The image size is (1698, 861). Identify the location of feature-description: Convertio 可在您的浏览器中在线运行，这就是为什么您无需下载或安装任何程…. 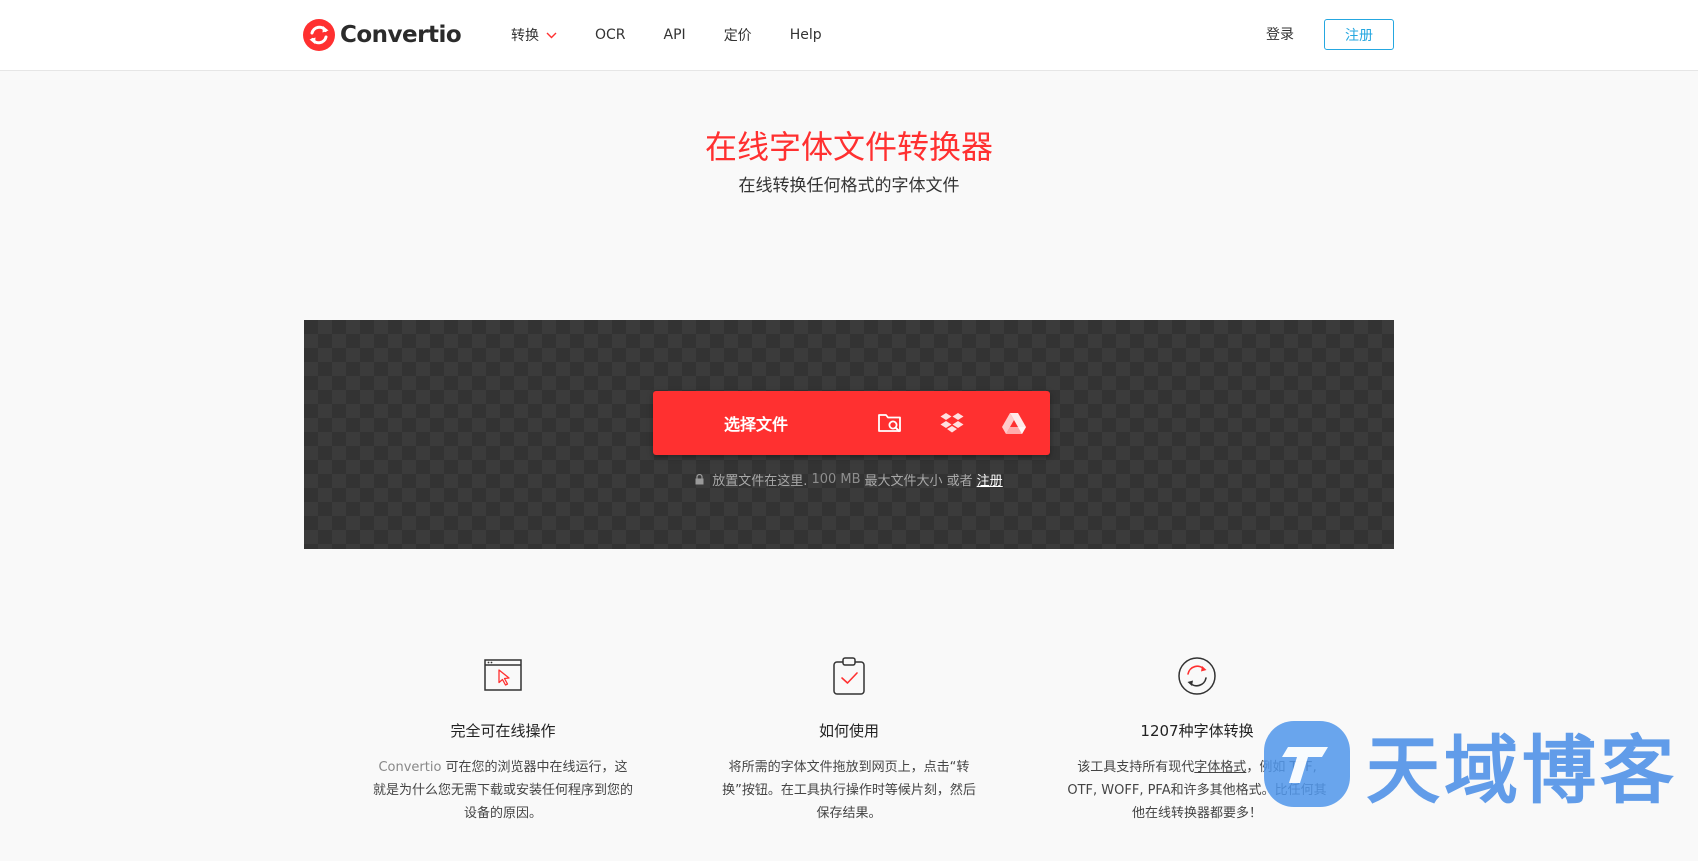
(503, 790).